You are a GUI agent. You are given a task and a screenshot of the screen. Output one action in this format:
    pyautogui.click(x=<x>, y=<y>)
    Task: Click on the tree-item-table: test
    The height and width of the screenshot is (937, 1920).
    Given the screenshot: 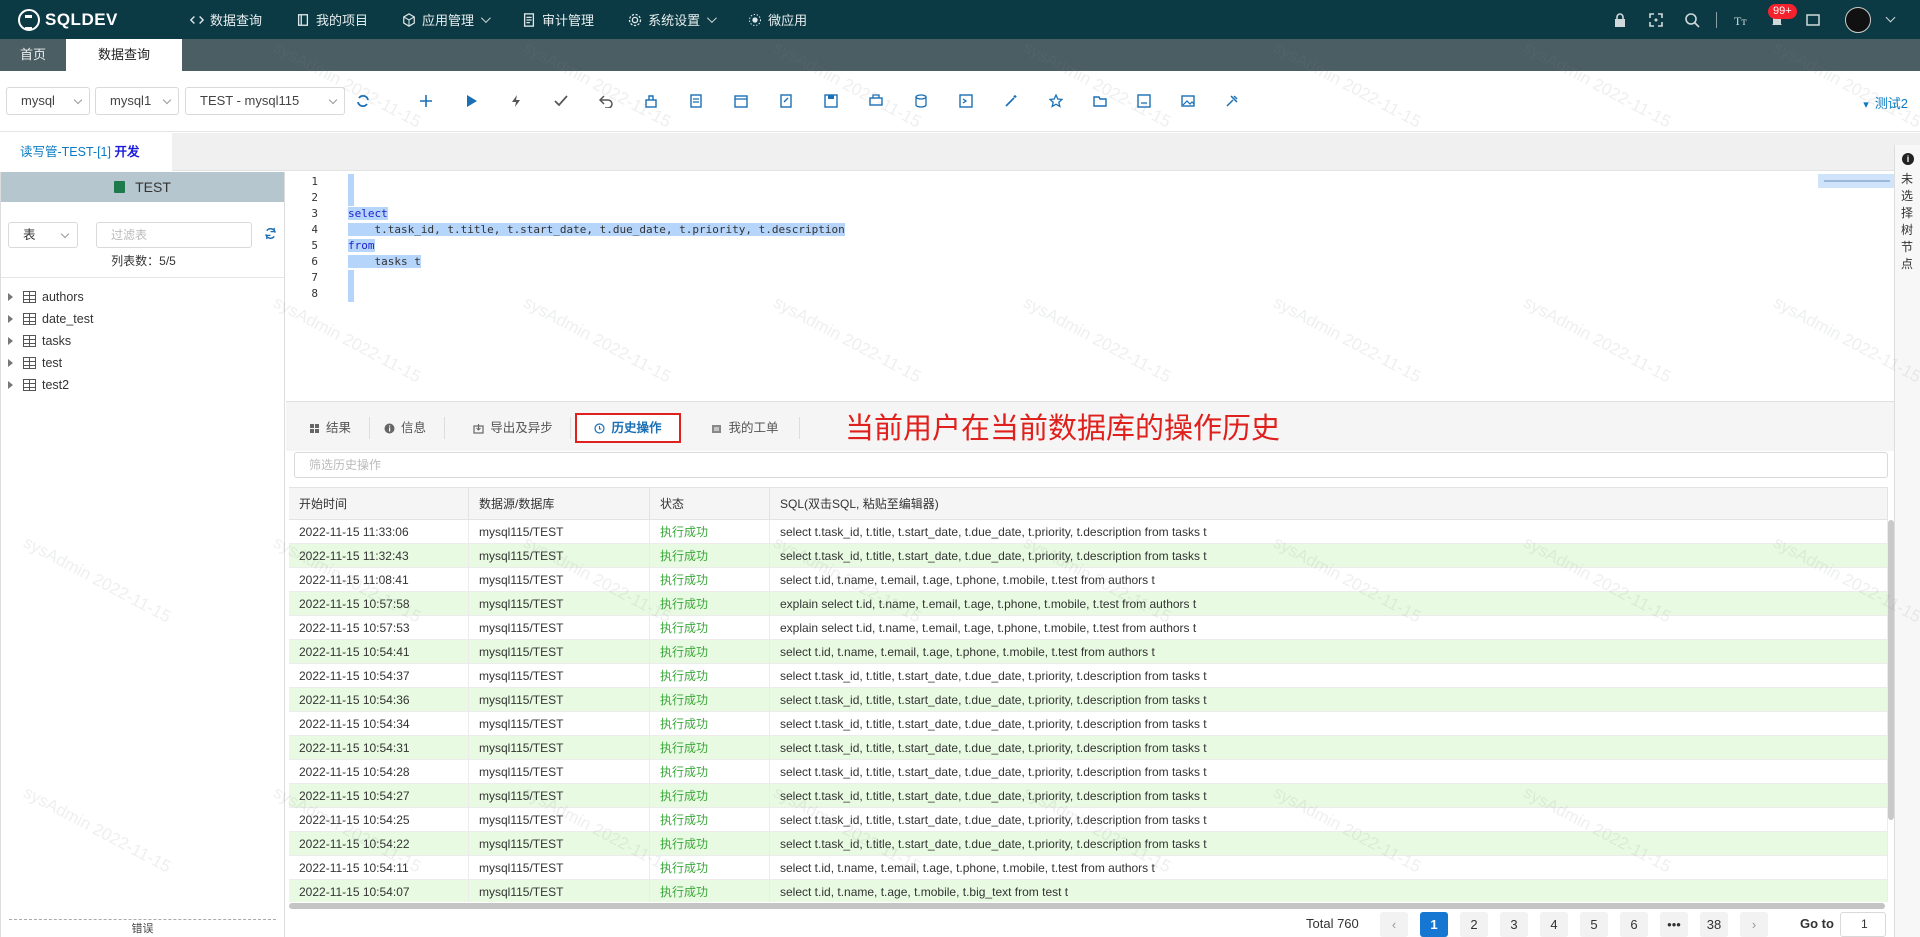 What is the action you would take?
    pyautogui.click(x=142, y=363)
    